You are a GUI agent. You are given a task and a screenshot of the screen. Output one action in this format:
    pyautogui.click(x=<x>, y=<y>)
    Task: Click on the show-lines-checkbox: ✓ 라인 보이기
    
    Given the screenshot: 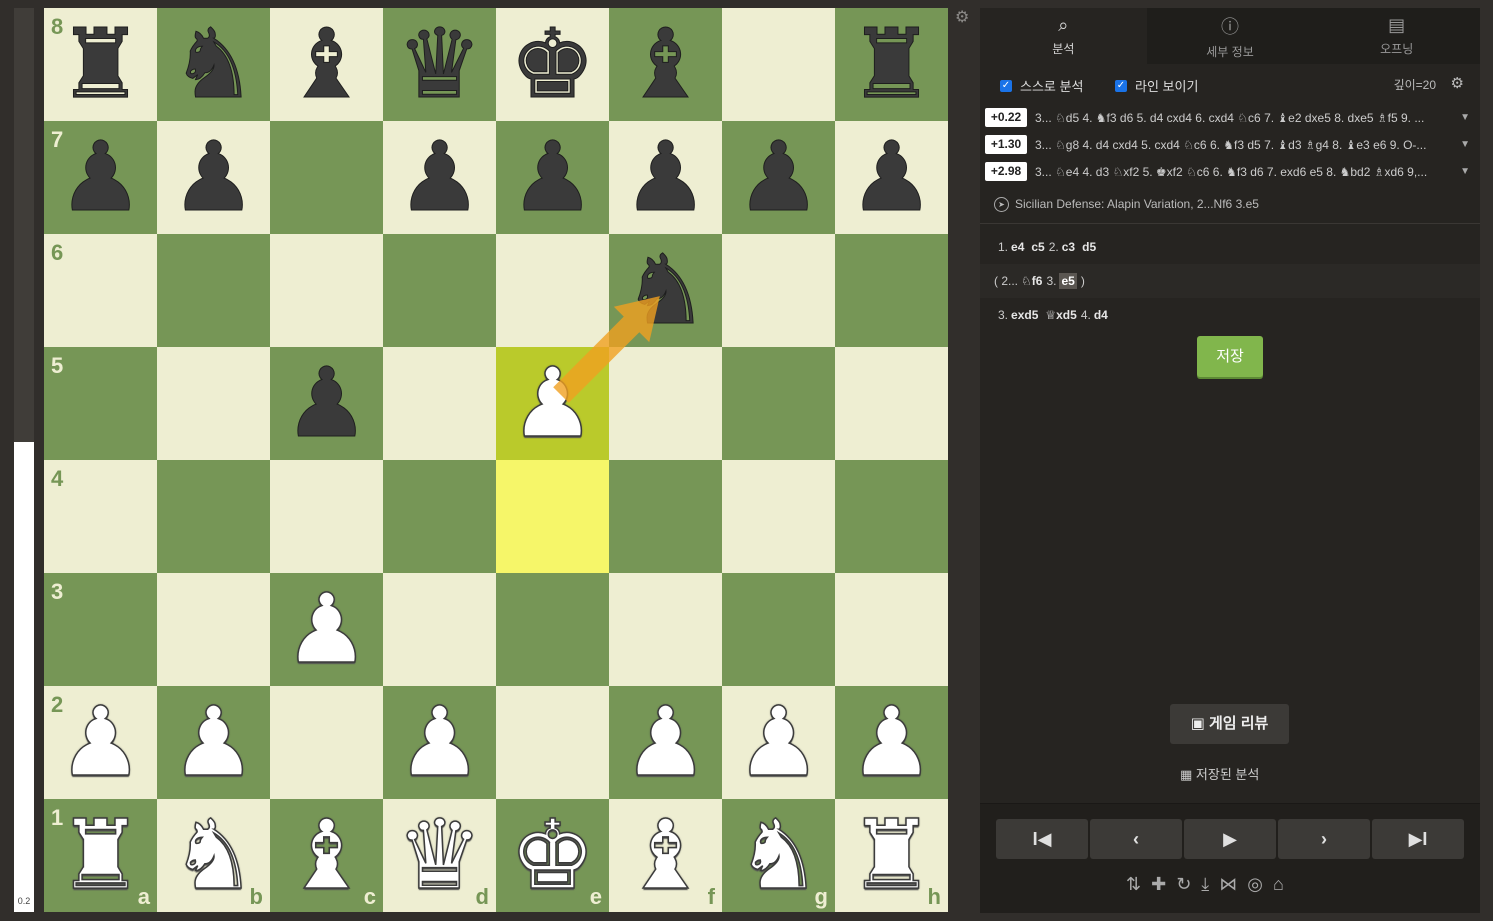 What is the action you would take?
    pyautogui.click(x=1156, y=85)
    